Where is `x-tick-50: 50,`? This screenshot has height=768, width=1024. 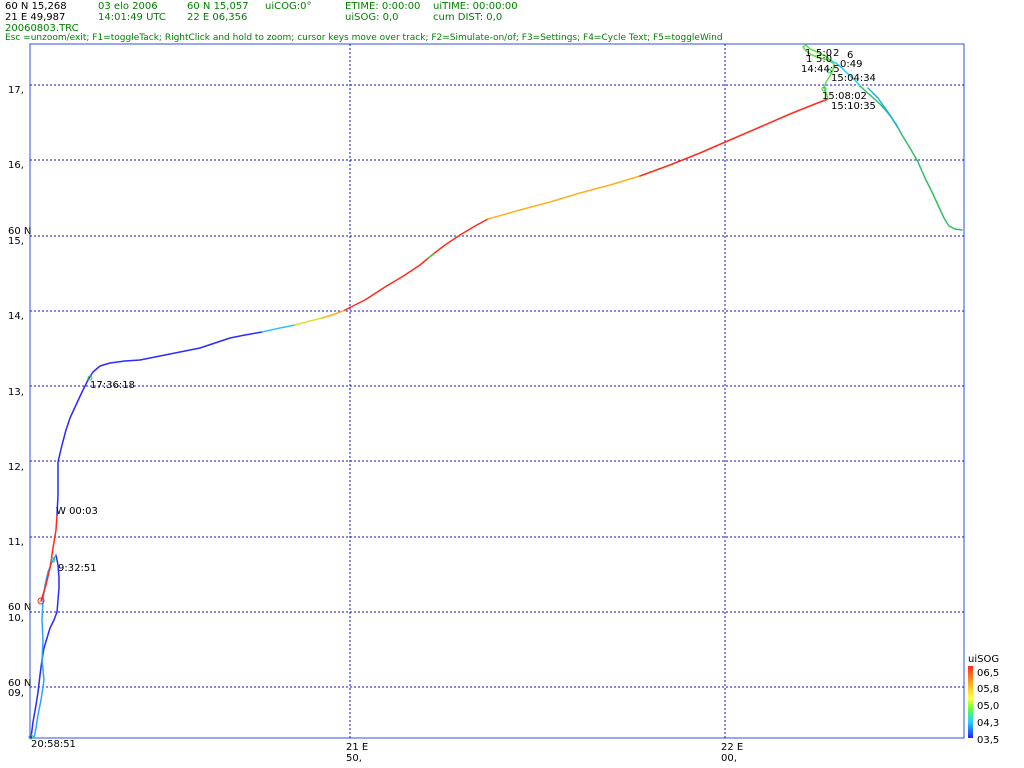
x-tick-50: 50, is located at coordinates (354, 758).